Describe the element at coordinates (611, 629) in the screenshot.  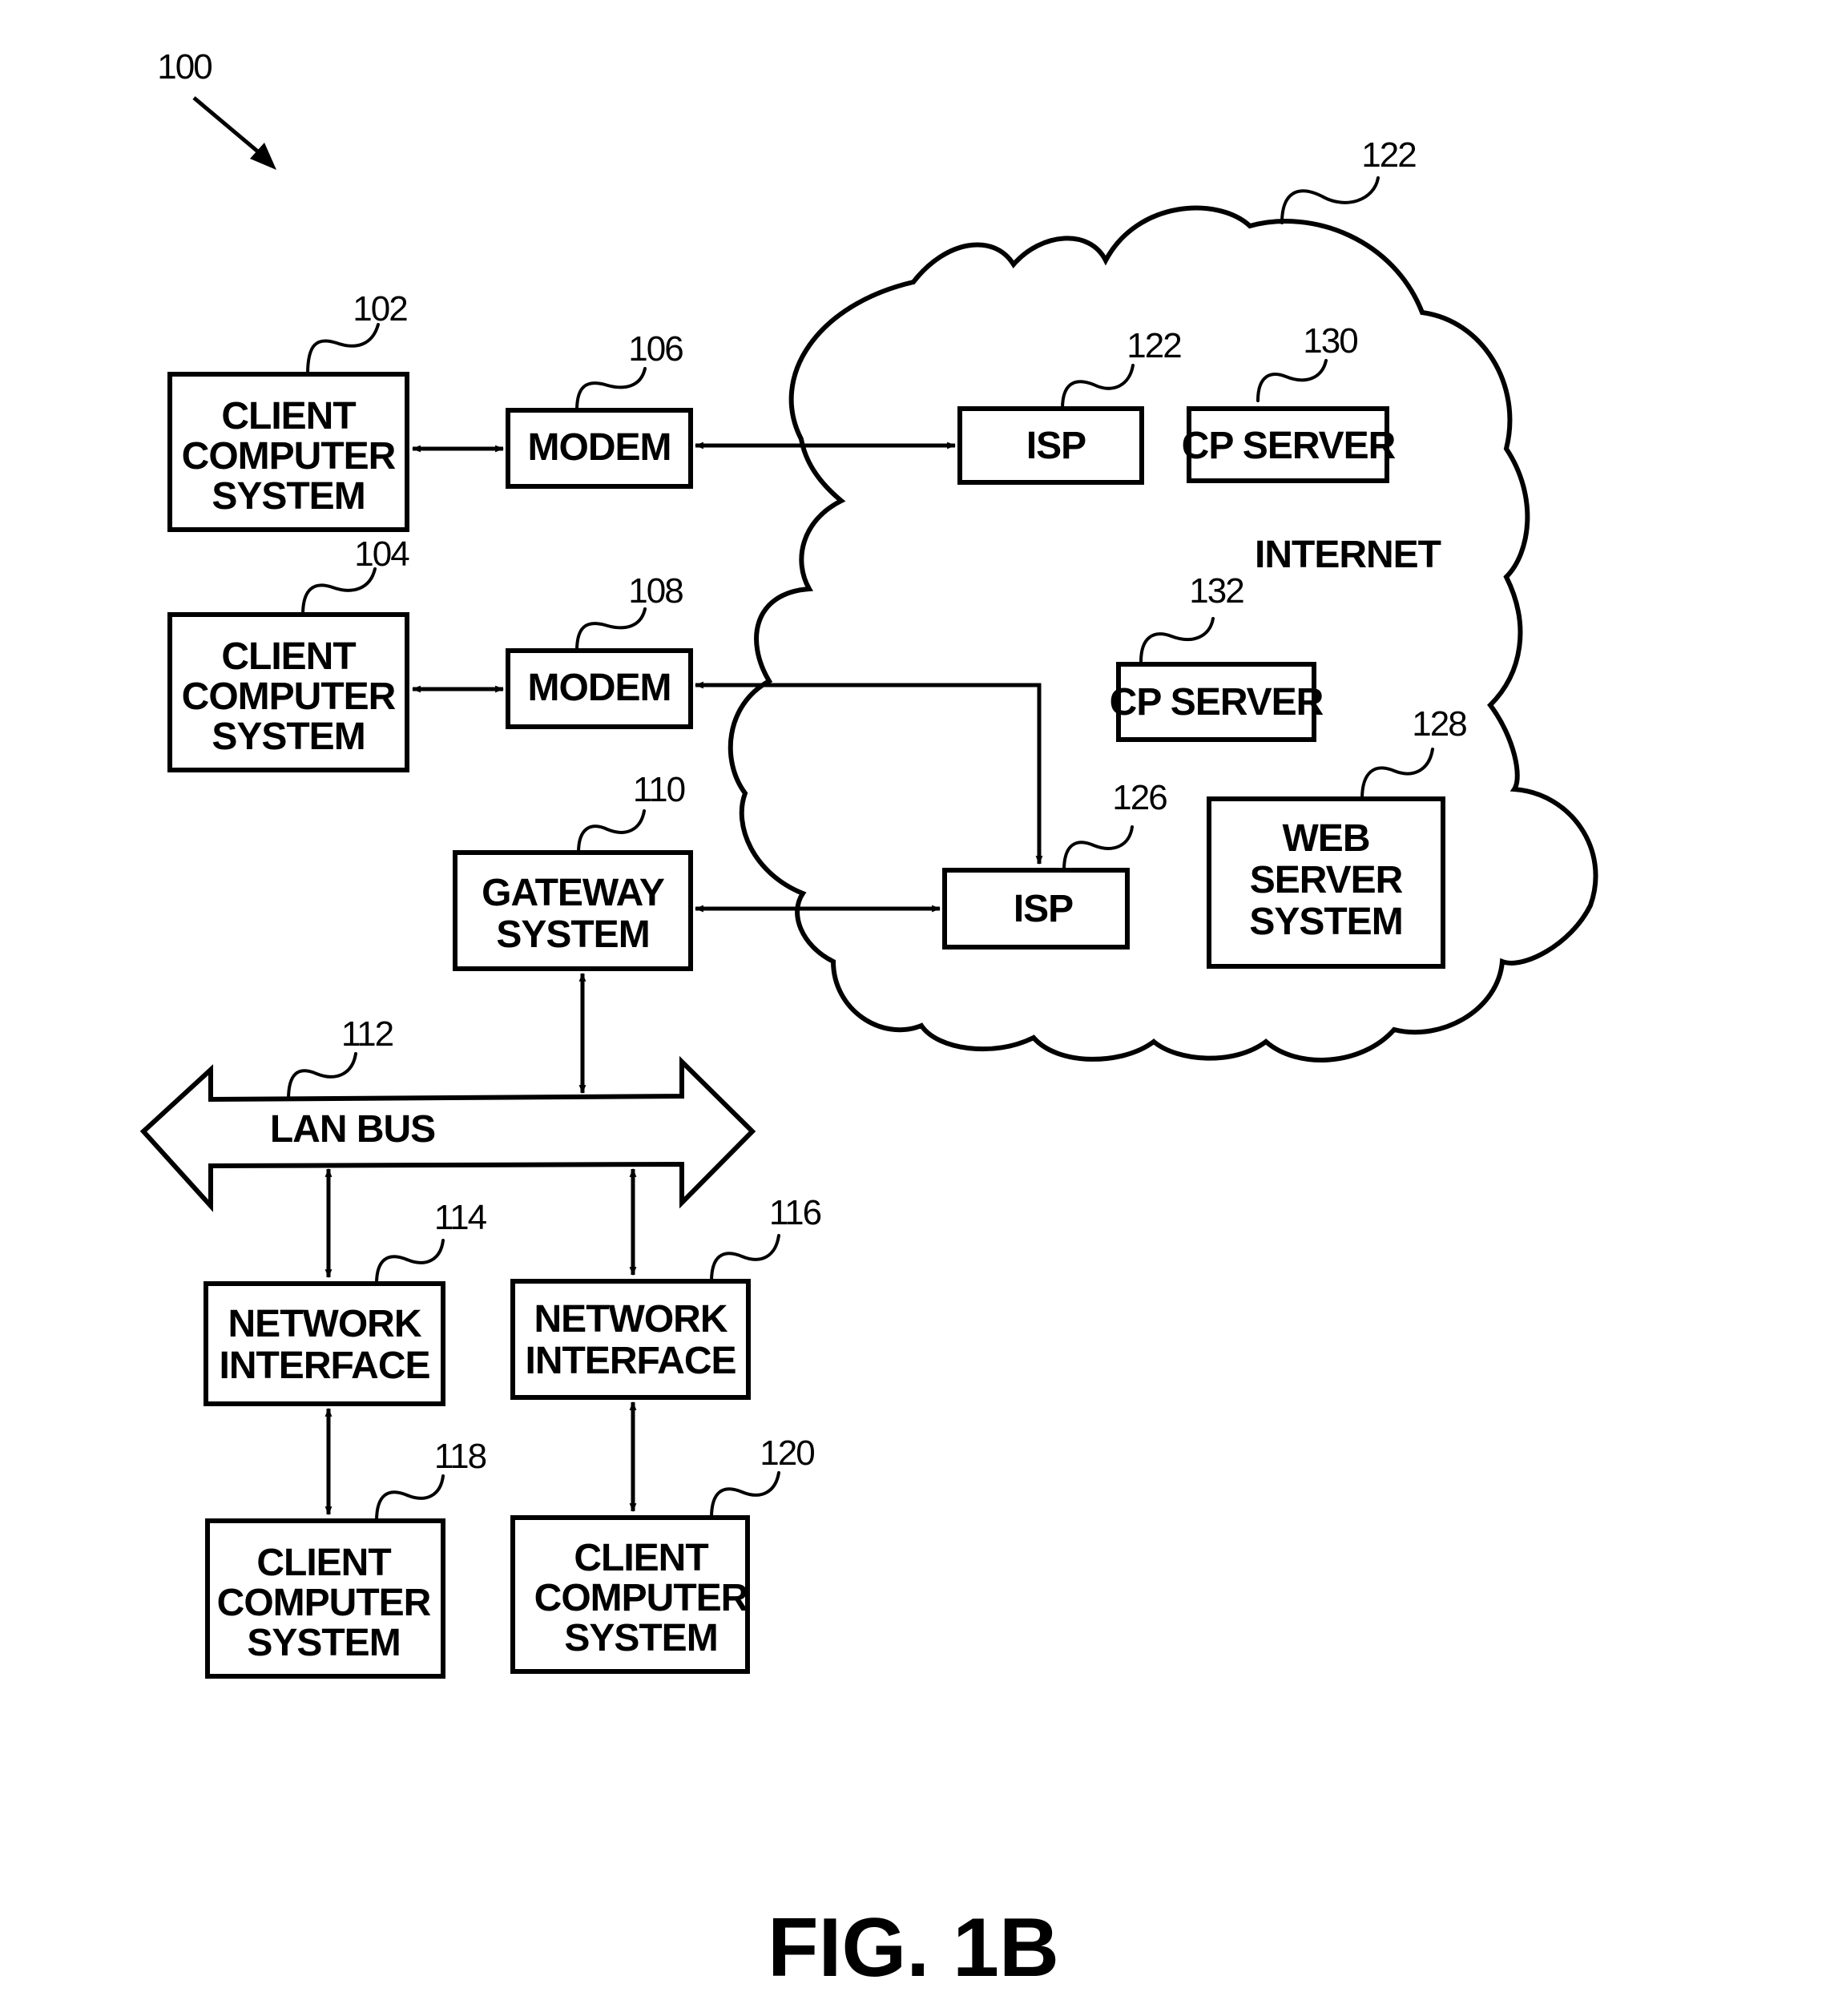
I see `modem-108-leader` at that location.